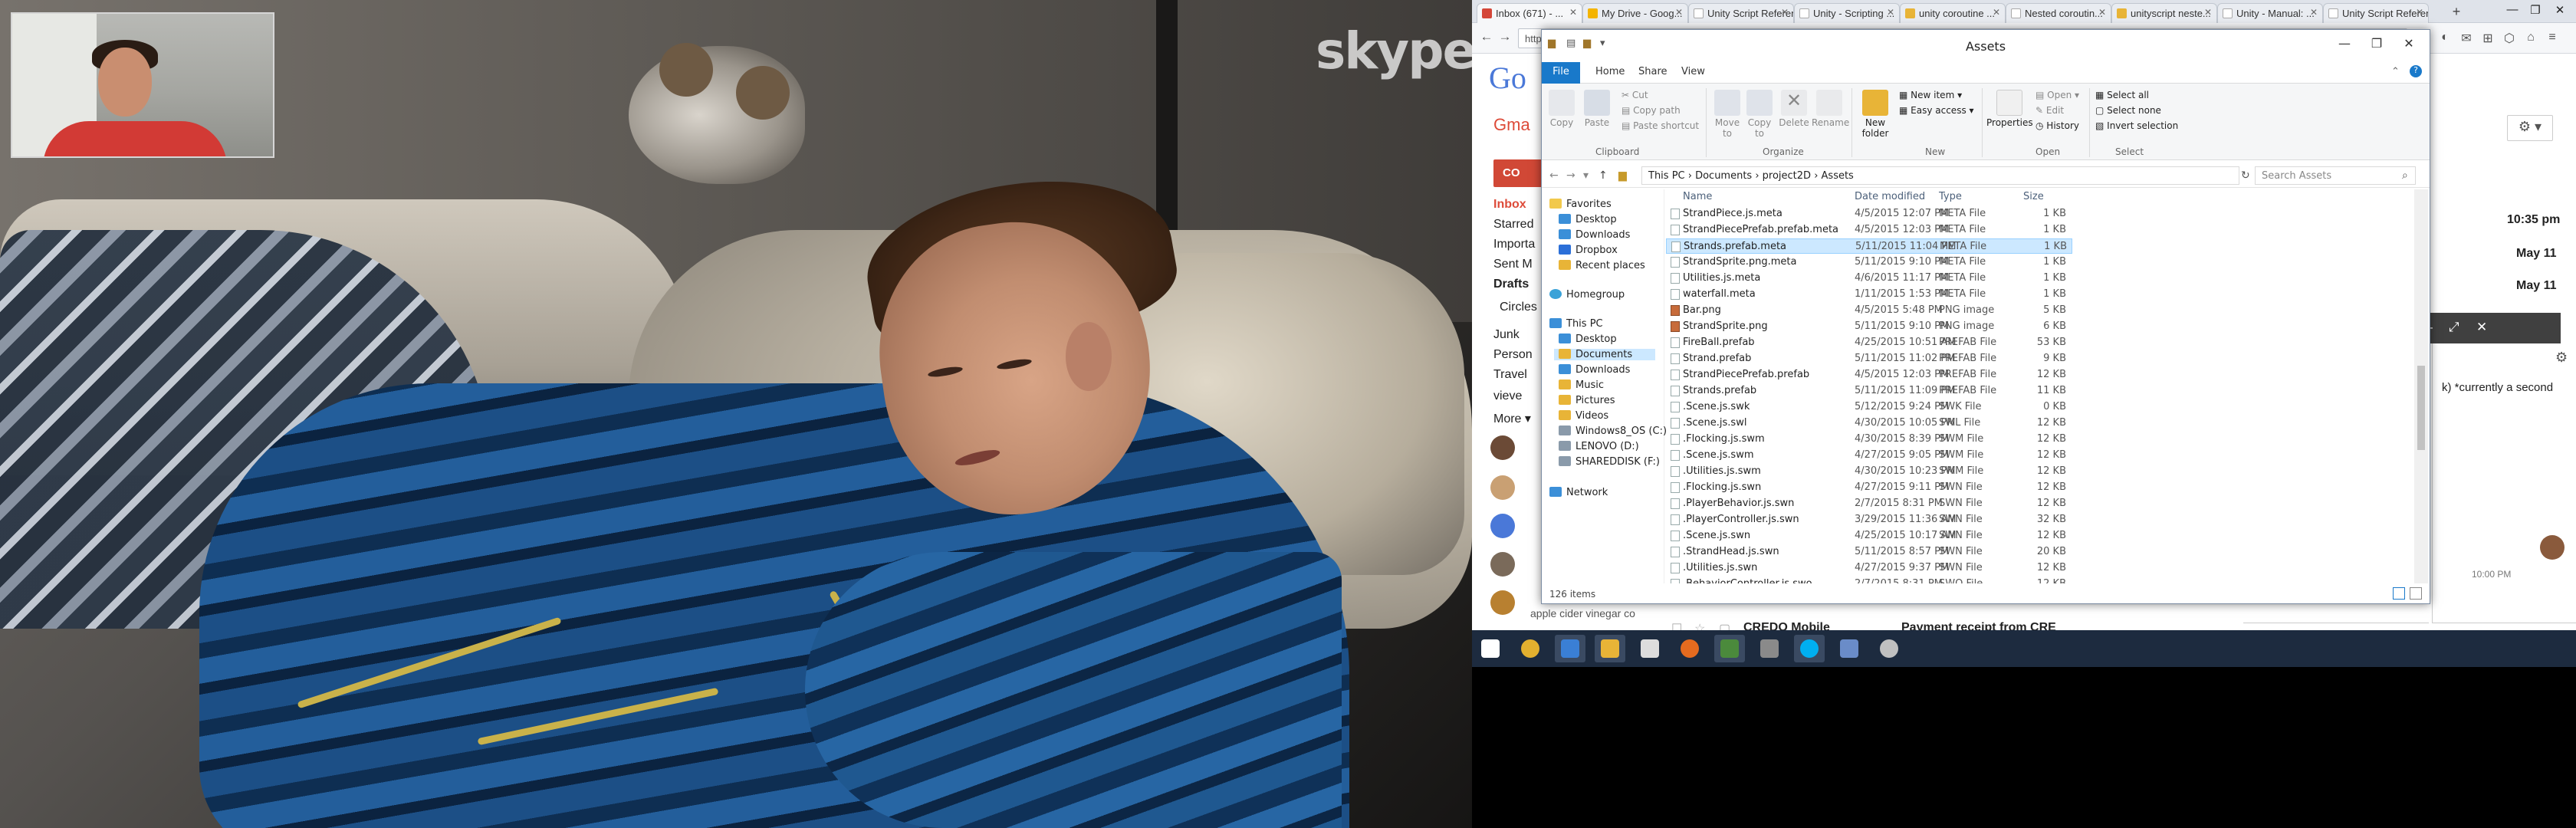  What do you see at coordinates (1510, 375) in the screenshot?
I see `nav-travel: Travel` at bounding box center [1510, 375].